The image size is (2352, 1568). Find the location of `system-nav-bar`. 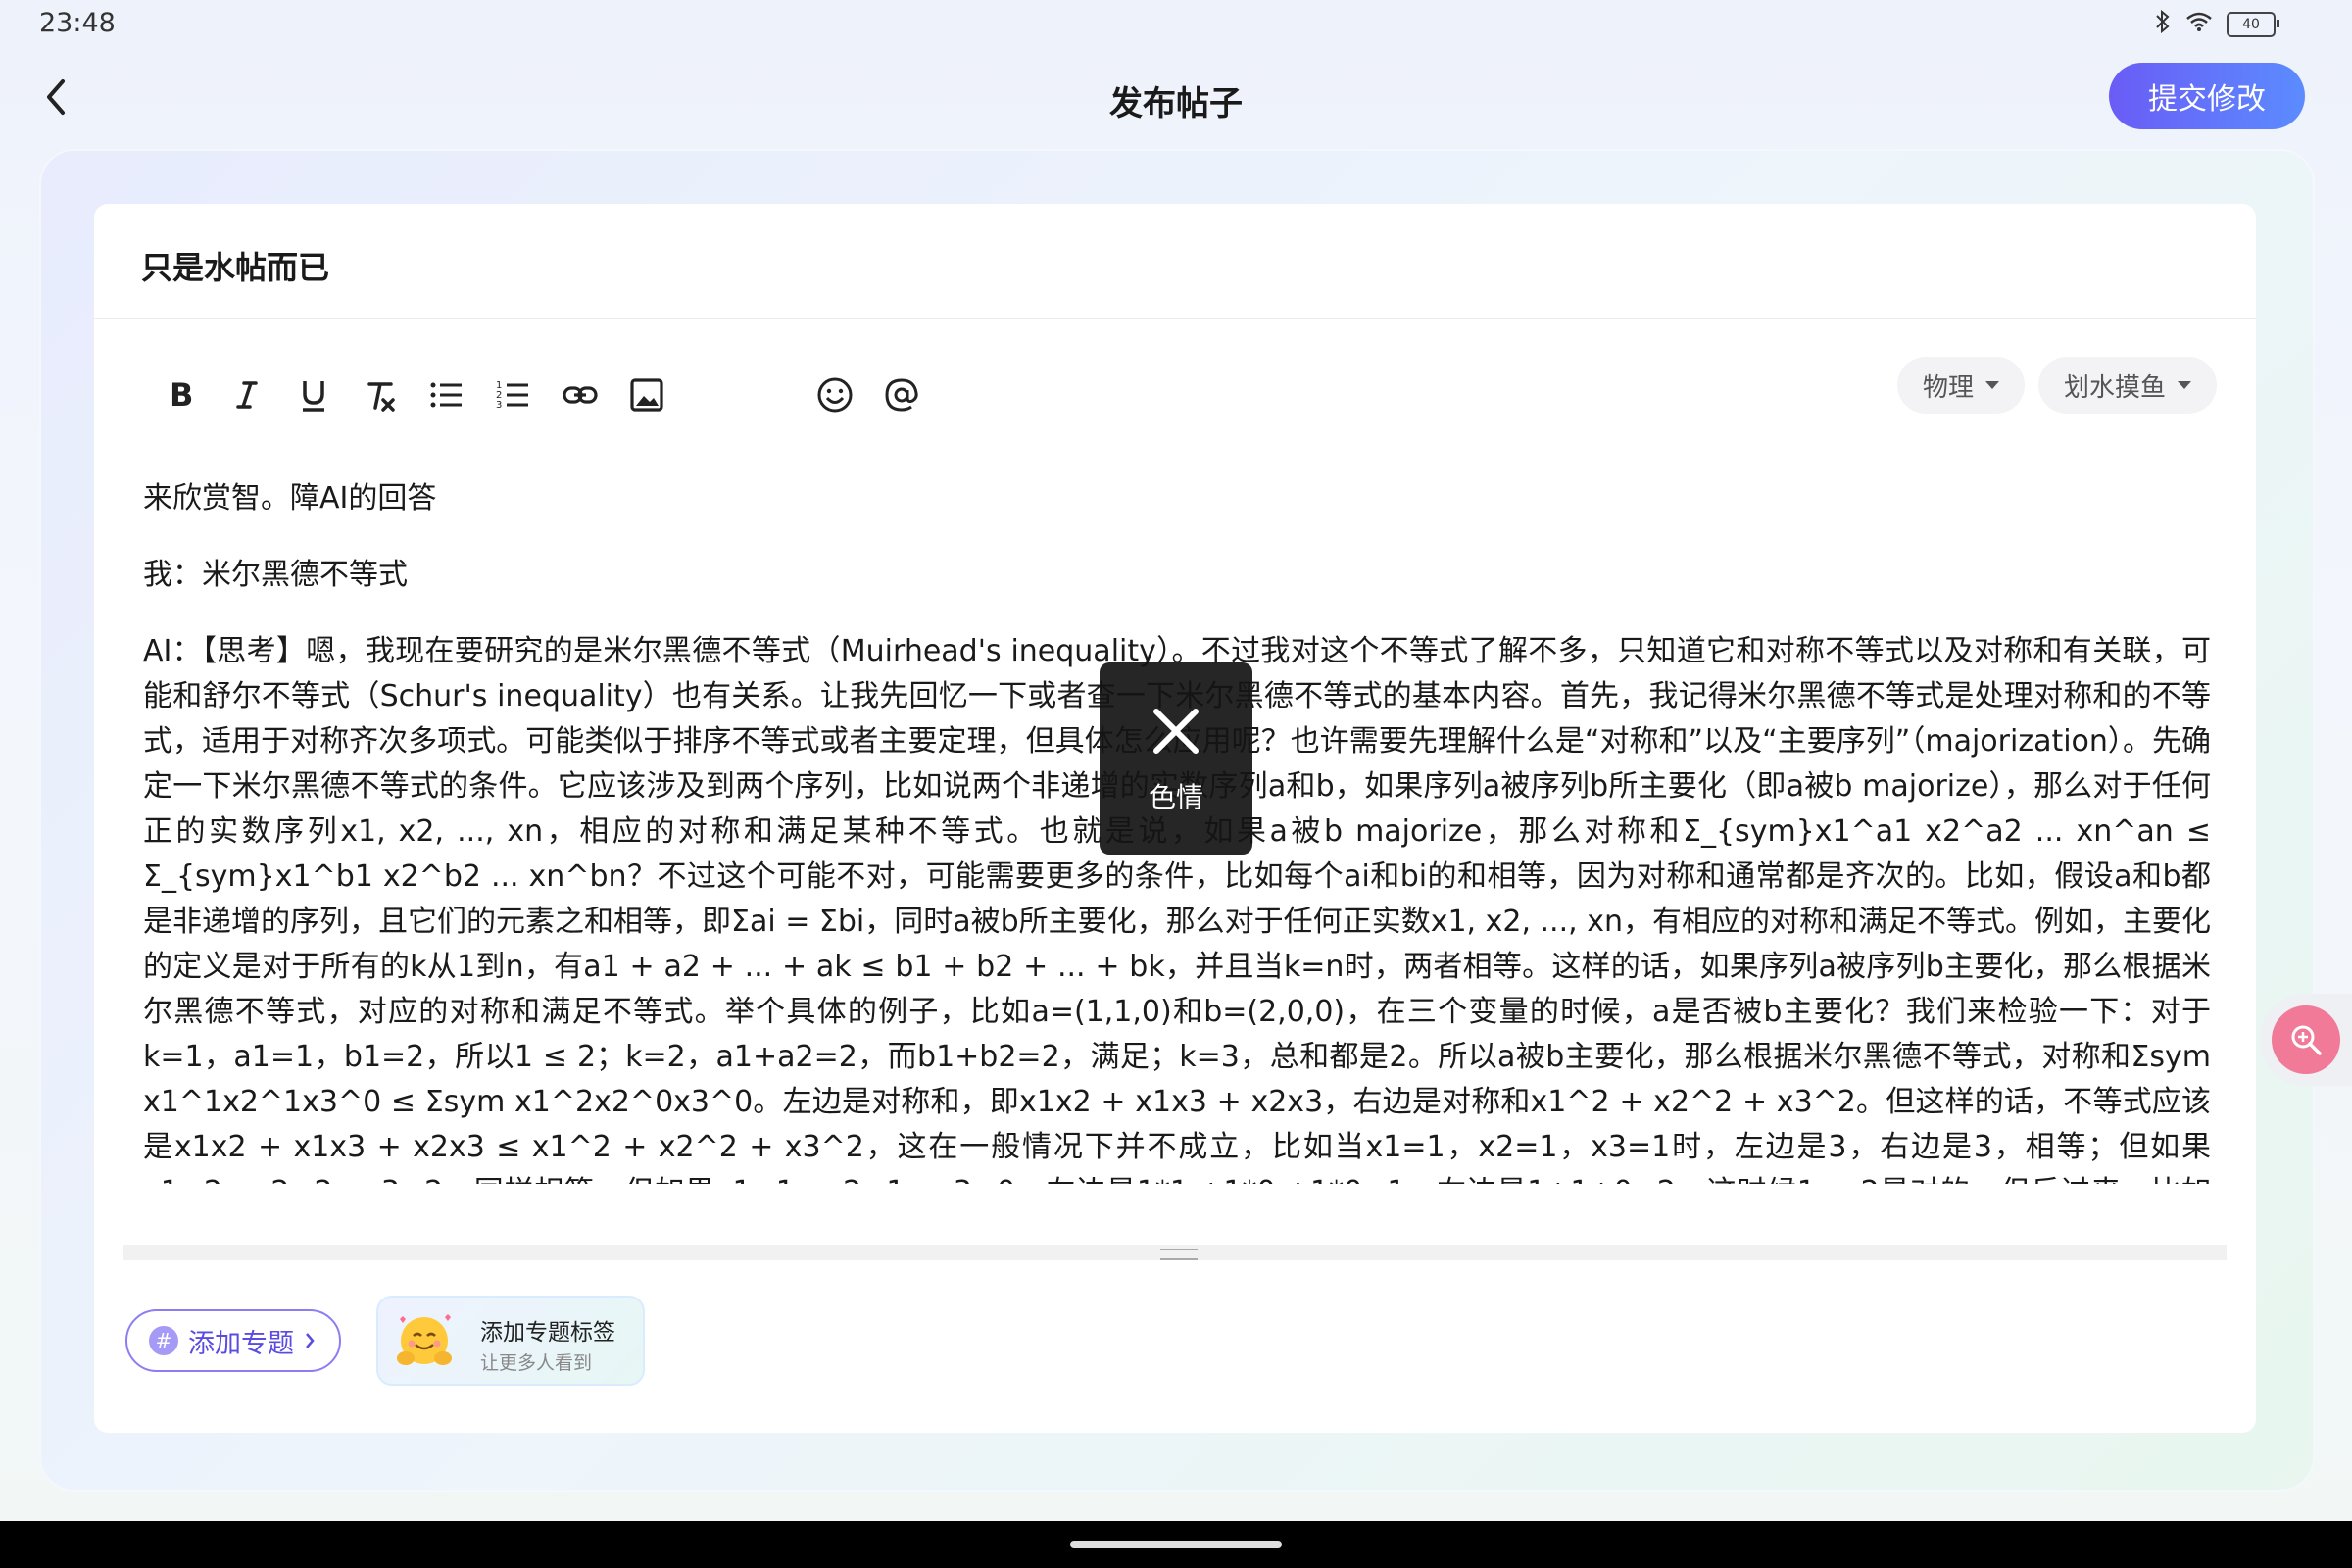

system-nav-bar is located at coordinates (1176, 1544).